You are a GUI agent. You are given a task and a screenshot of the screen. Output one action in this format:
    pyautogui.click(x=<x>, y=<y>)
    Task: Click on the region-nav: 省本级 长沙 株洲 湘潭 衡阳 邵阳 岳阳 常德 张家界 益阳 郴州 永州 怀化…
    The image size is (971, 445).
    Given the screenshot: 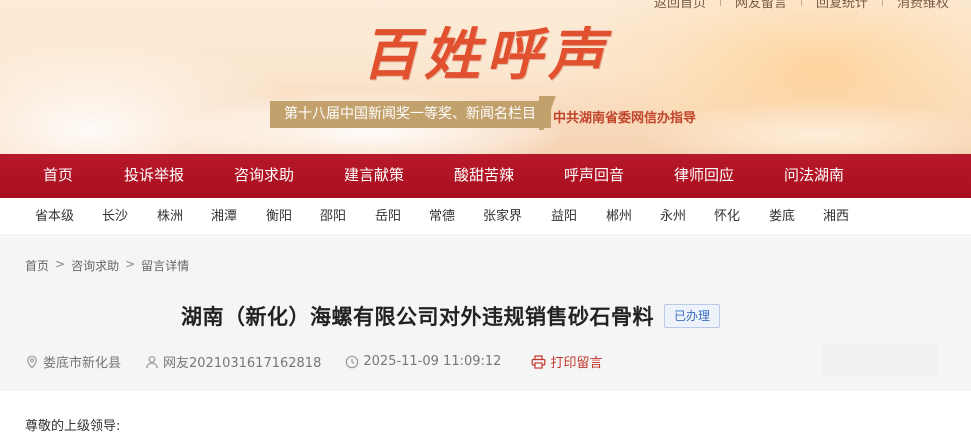 What is the action you would take?
    pyautogui.click(x=485, y=217)
    